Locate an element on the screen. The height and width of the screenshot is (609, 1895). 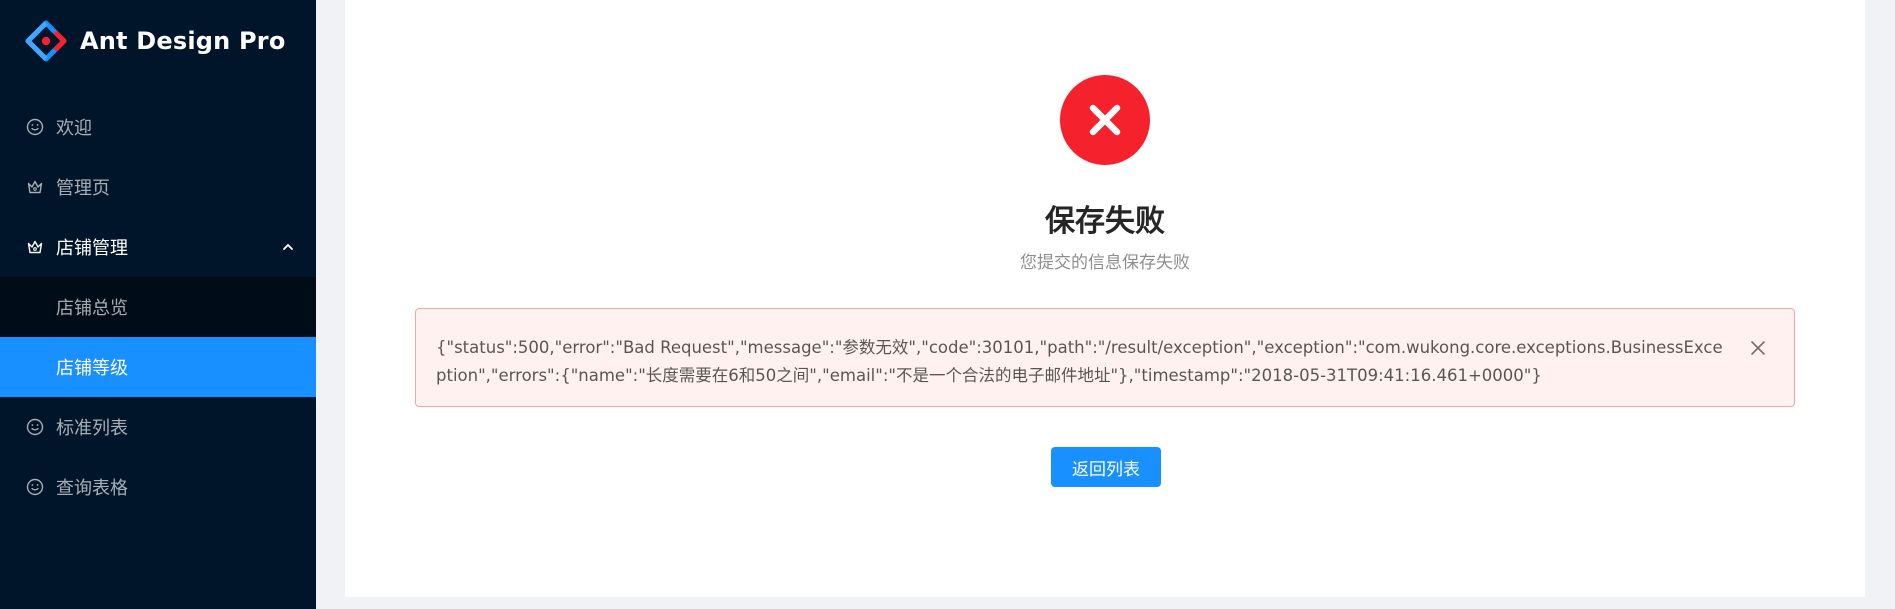
sidebar-item-standard-list: 标准列表 is located at coordinates (158, 427).